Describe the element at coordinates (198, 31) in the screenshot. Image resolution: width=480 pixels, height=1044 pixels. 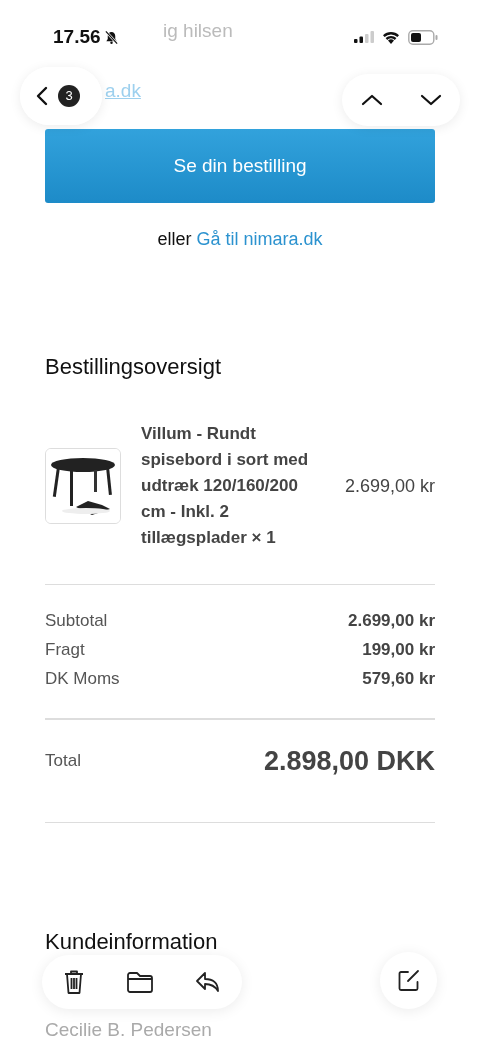
I see `email-text: ig hilsen` at that location.